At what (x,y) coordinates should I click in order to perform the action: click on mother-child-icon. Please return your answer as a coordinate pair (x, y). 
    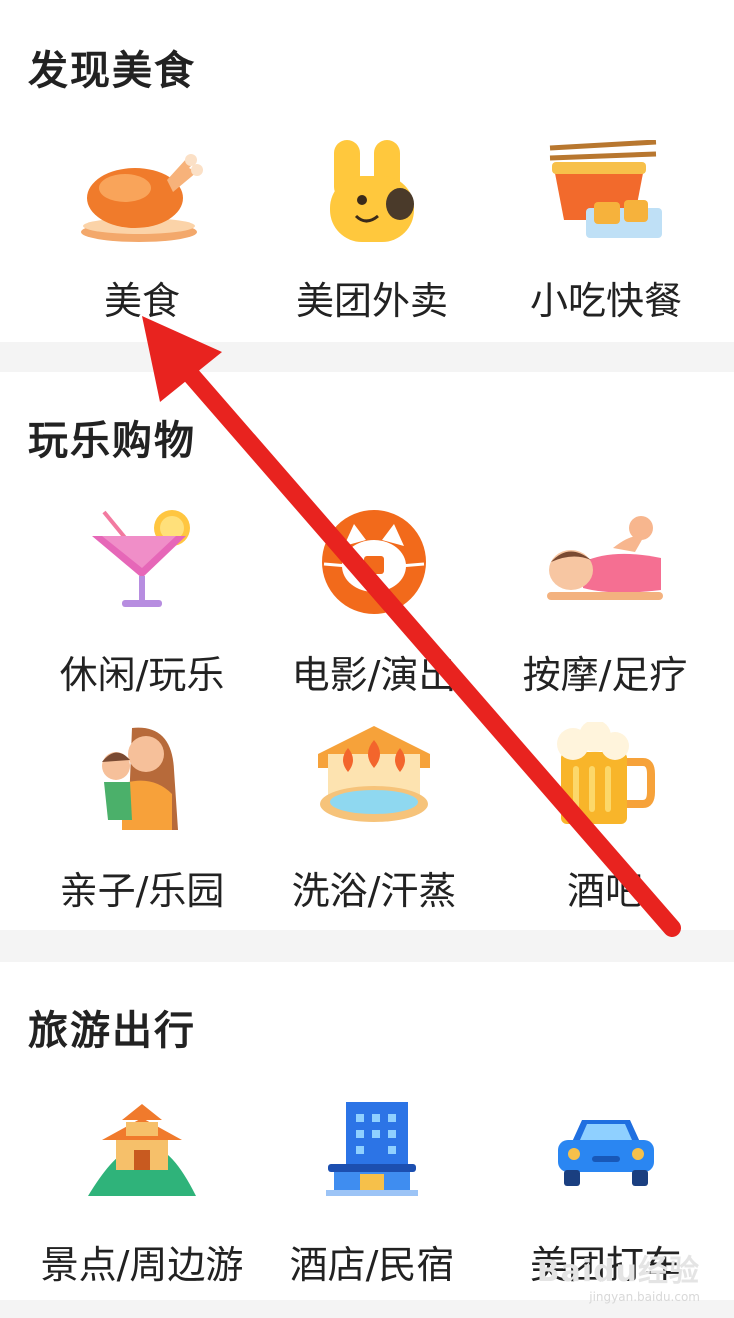
    Looking at the image, I should click on (142, 779).